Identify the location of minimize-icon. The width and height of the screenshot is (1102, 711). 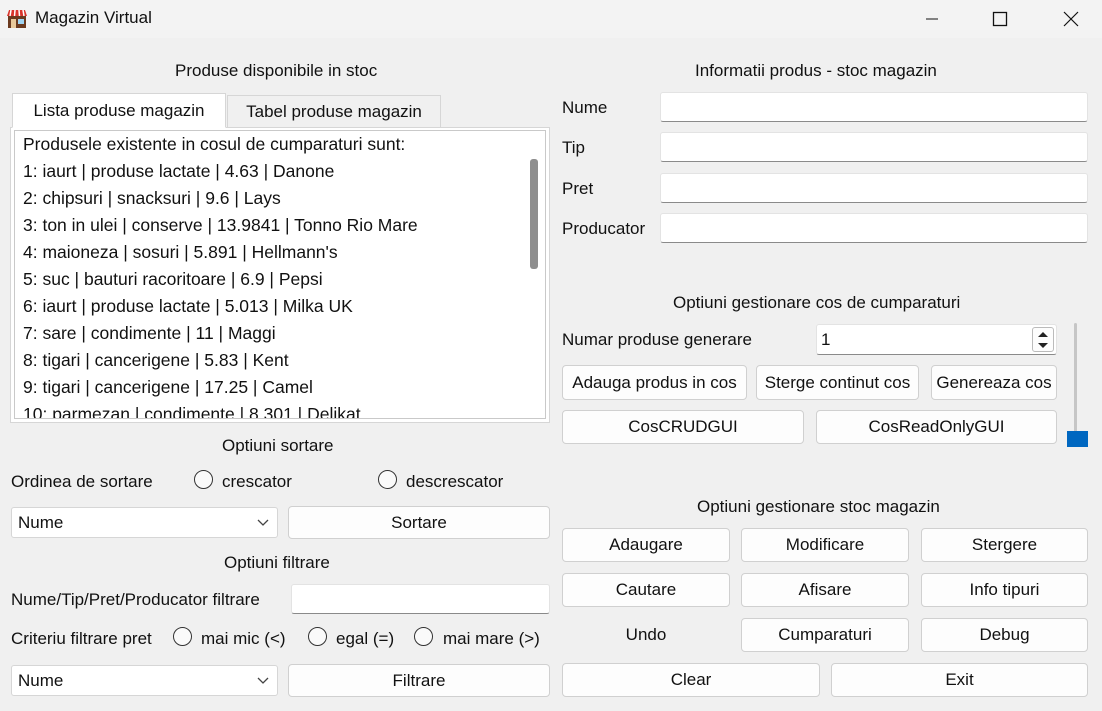
(932, 19).